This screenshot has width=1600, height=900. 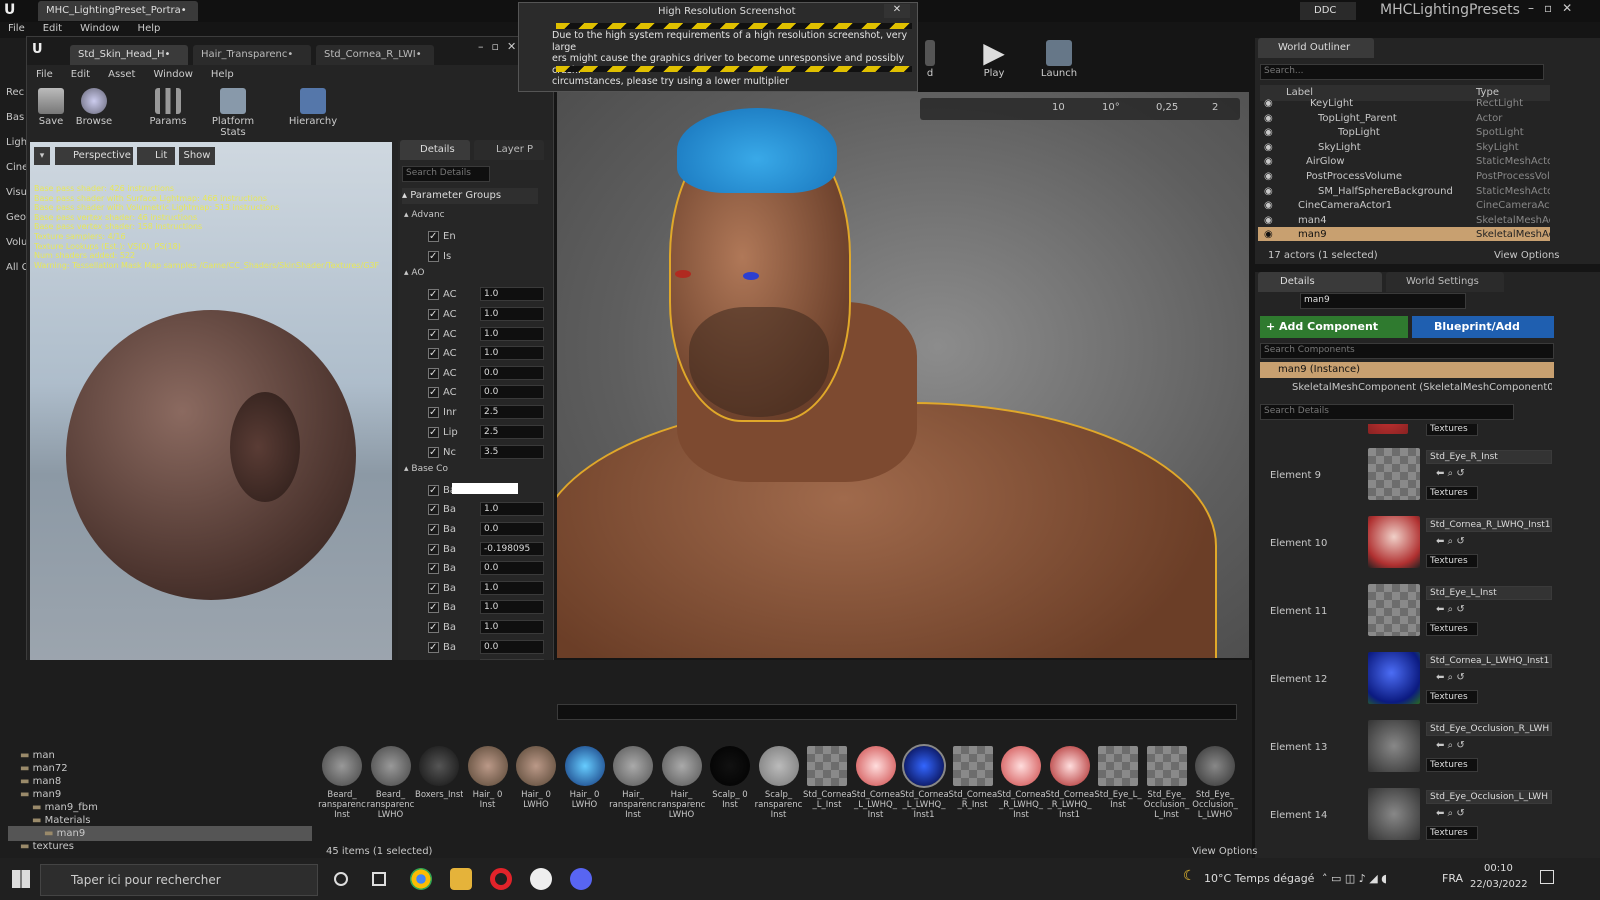 I want to click on outliner-row: ◉ man4 SkeletalMeshActo, so click(x=1404, y=220).